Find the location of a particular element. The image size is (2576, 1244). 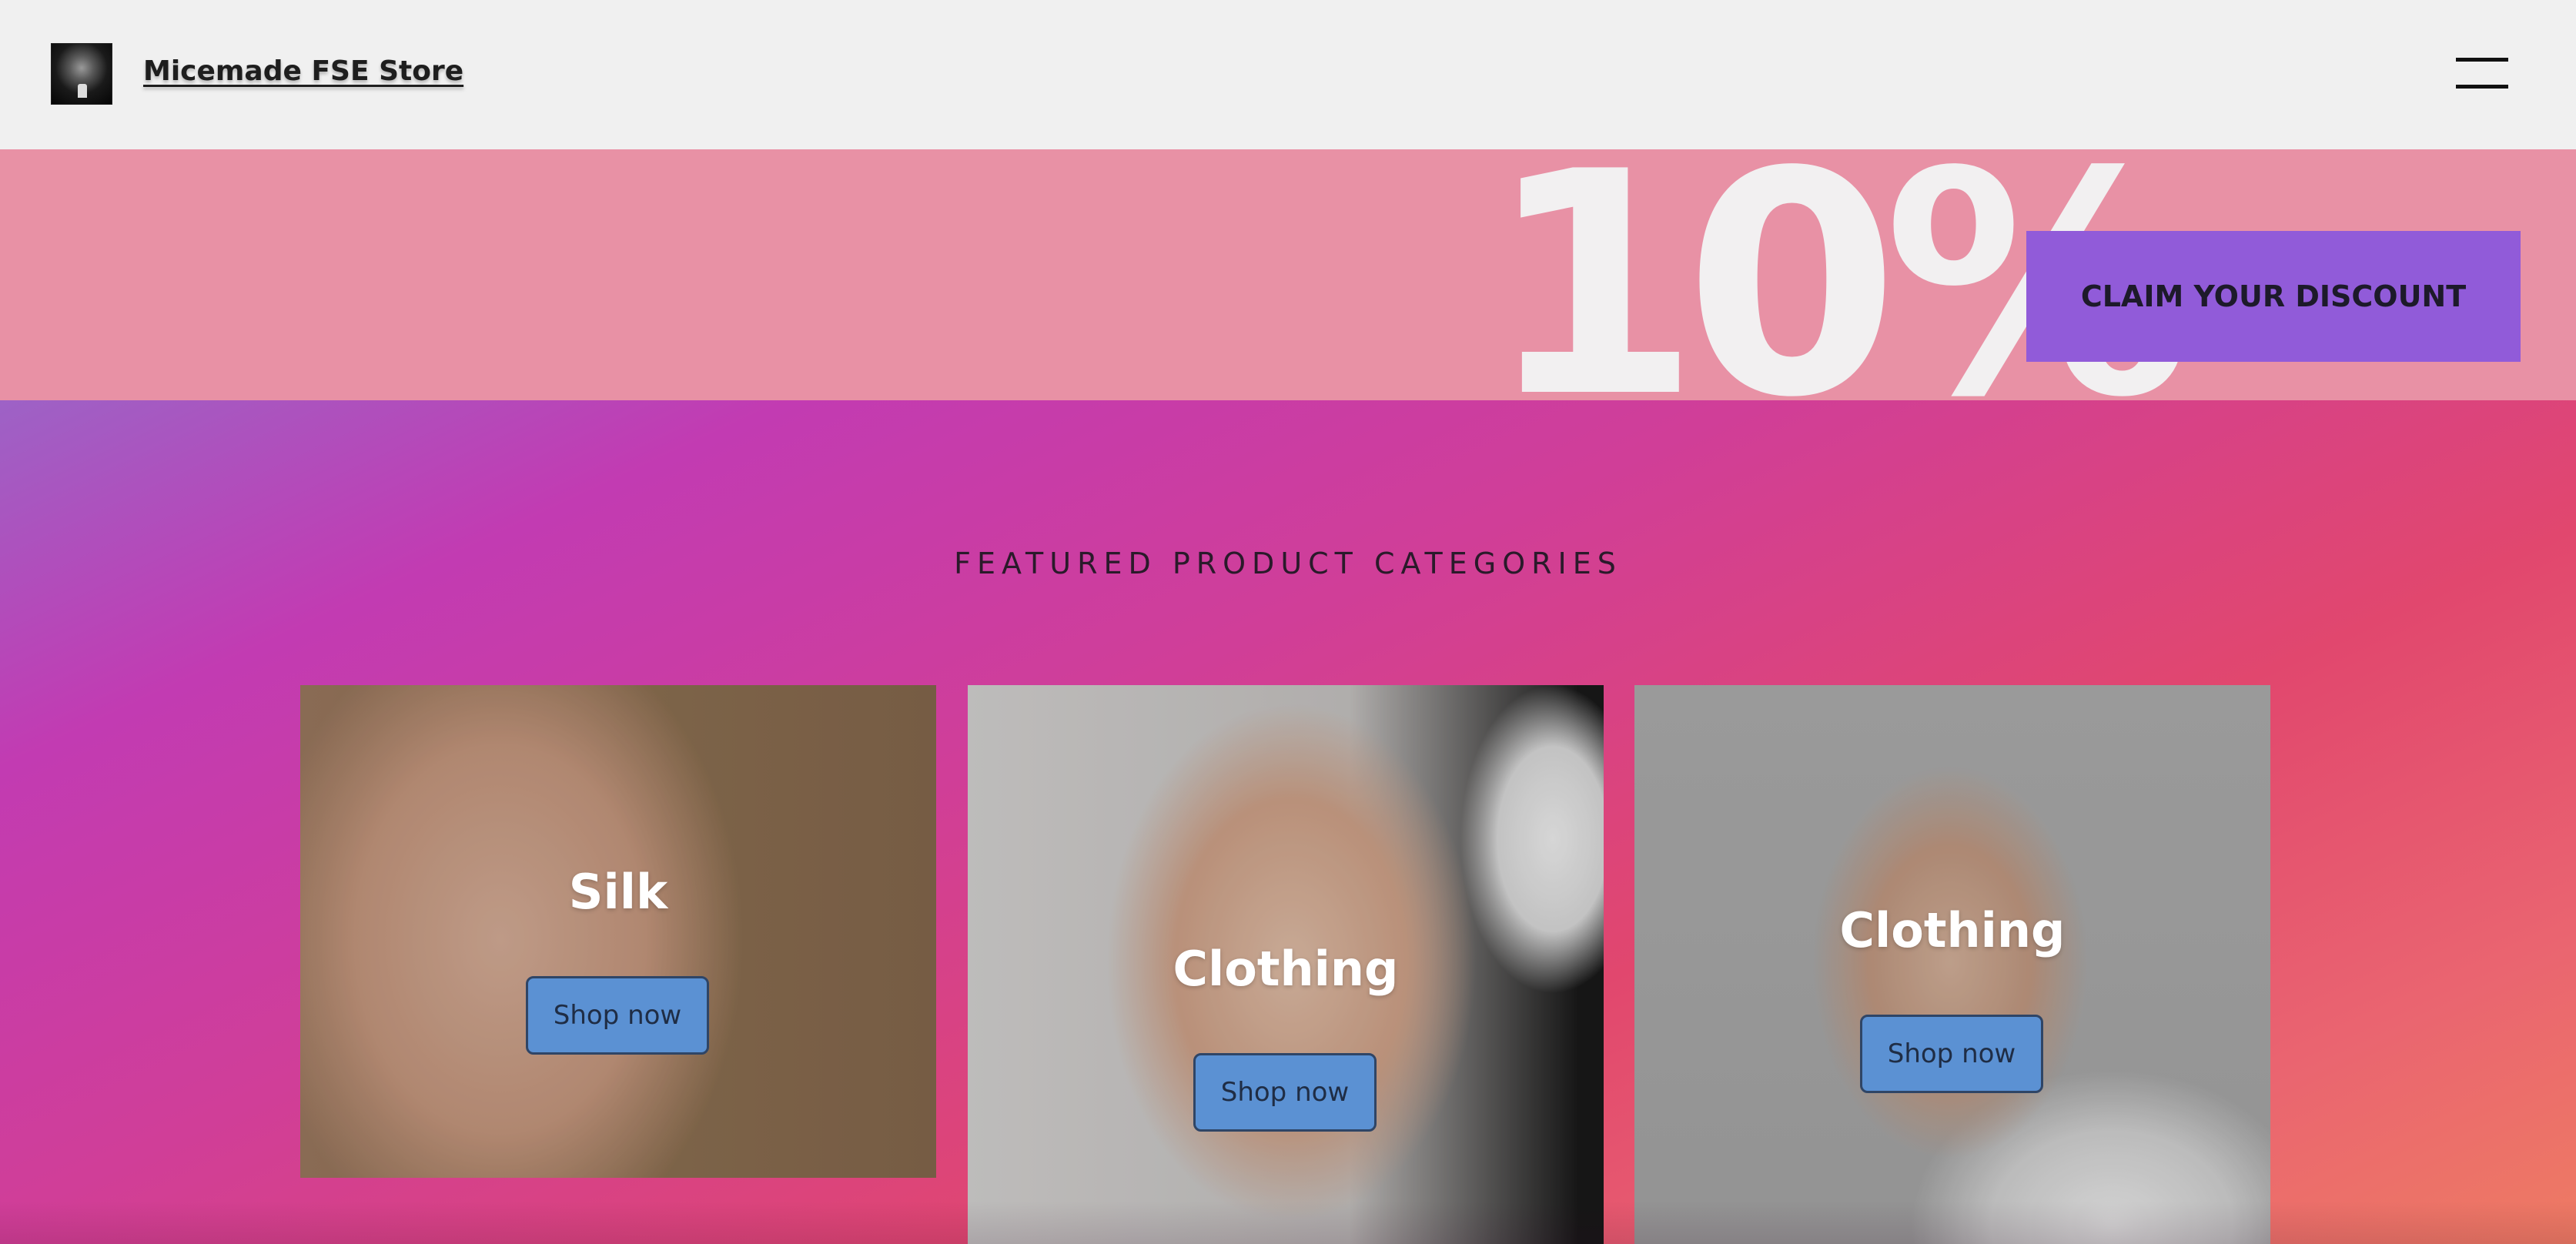

site-header: Micemade FSE Store is located at coordinates (1288, 74).